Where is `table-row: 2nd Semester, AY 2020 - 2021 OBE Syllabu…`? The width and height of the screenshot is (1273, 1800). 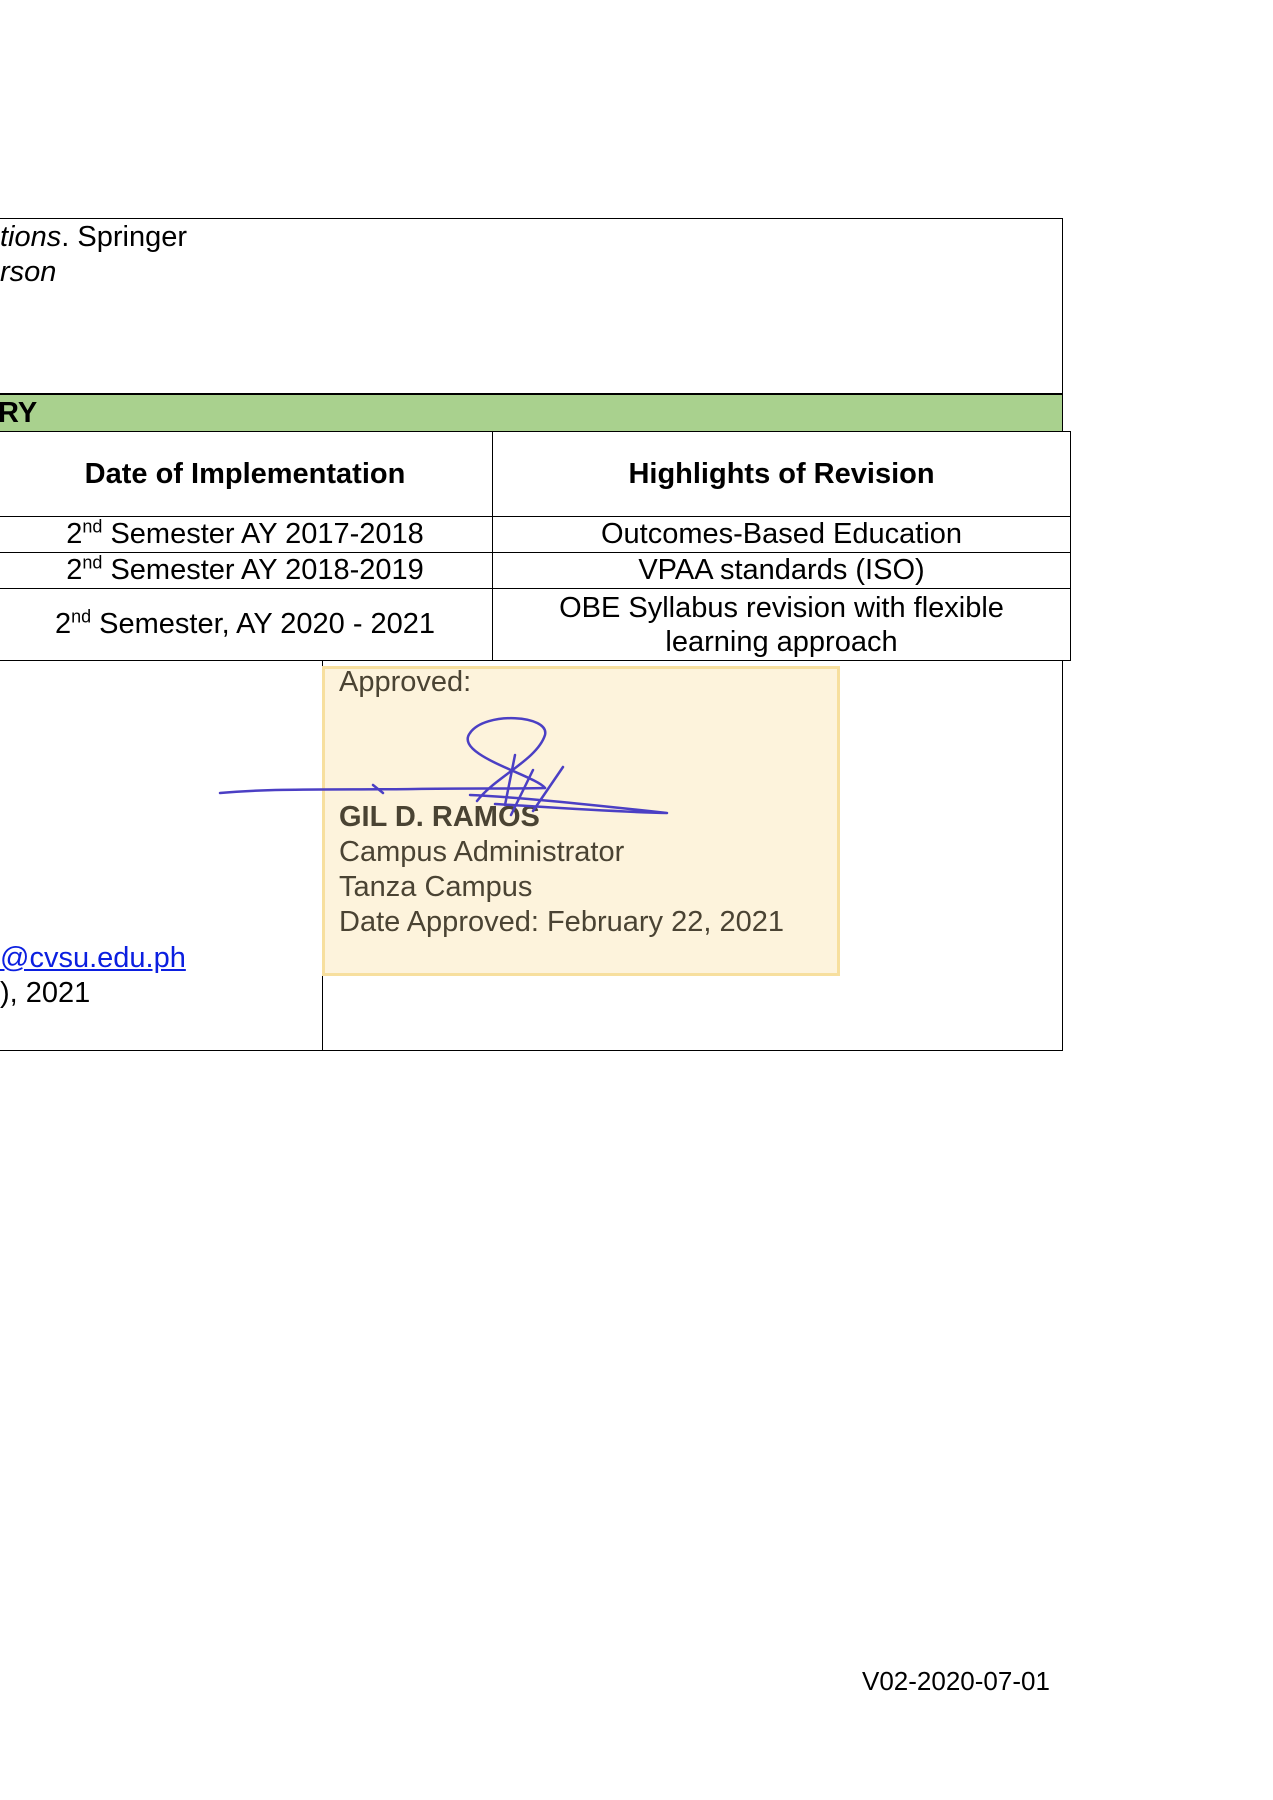 table-row: 2nd Semester, AY 2020 - 2021 OBE Syllabu… is located at coordinates (535, 624).